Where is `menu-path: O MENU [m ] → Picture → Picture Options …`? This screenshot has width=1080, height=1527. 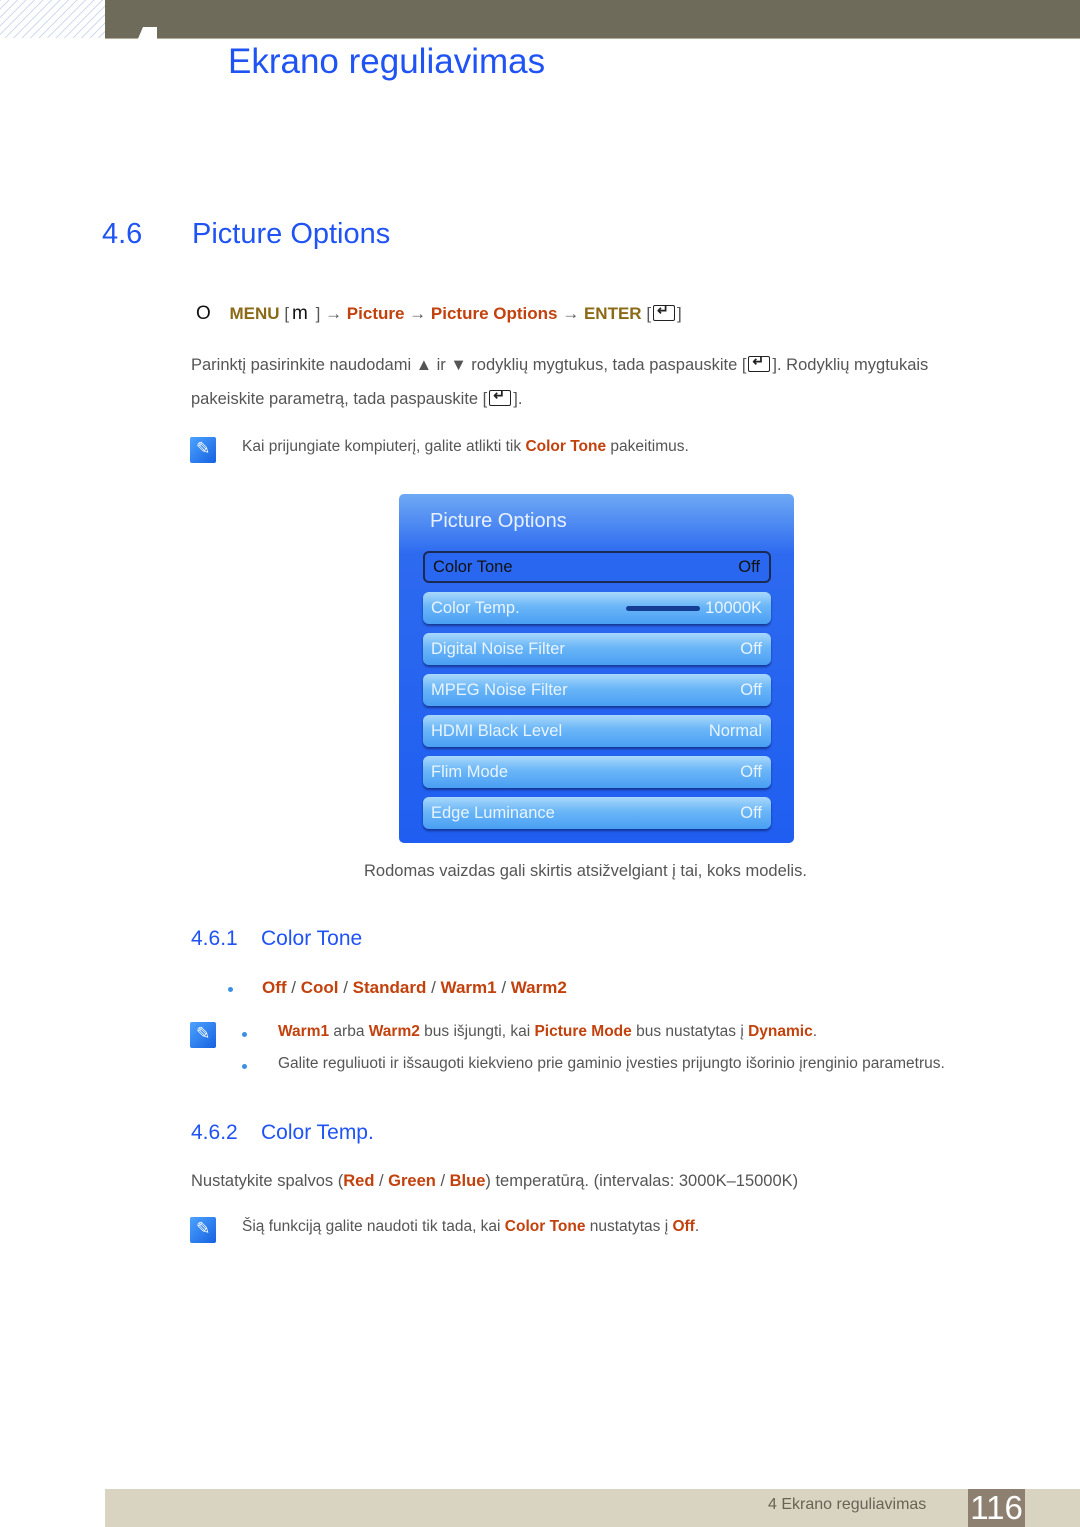 menu-path: O MENU [m ] → Picture → Picture Options … is located at coordinates (439, 313).